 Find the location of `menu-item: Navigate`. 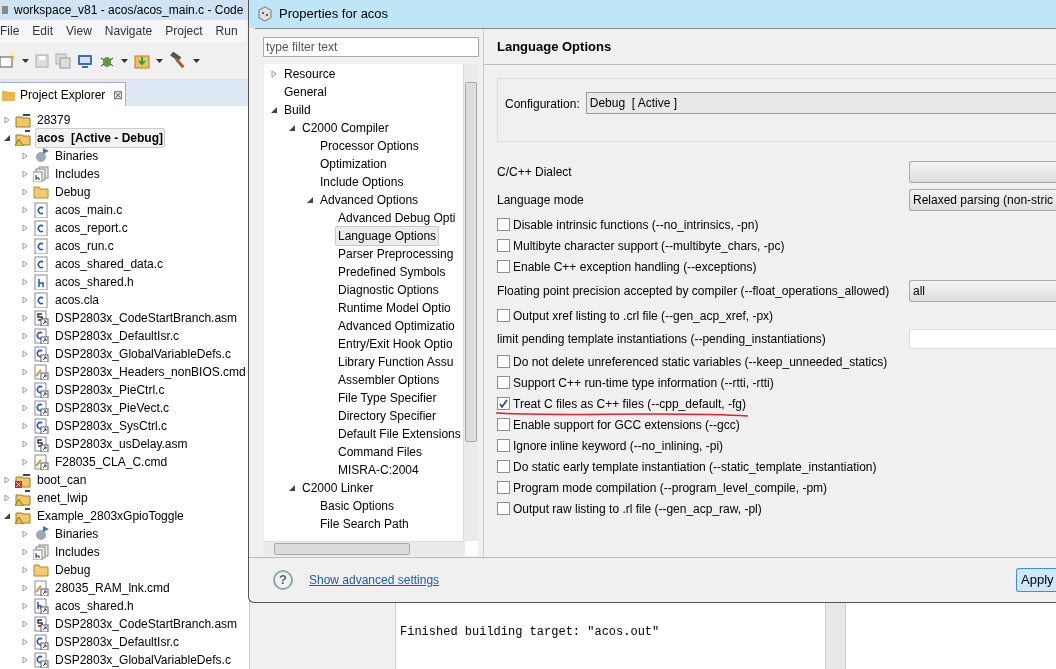

menu-item: Navigate is located at coordinates (128, 31).